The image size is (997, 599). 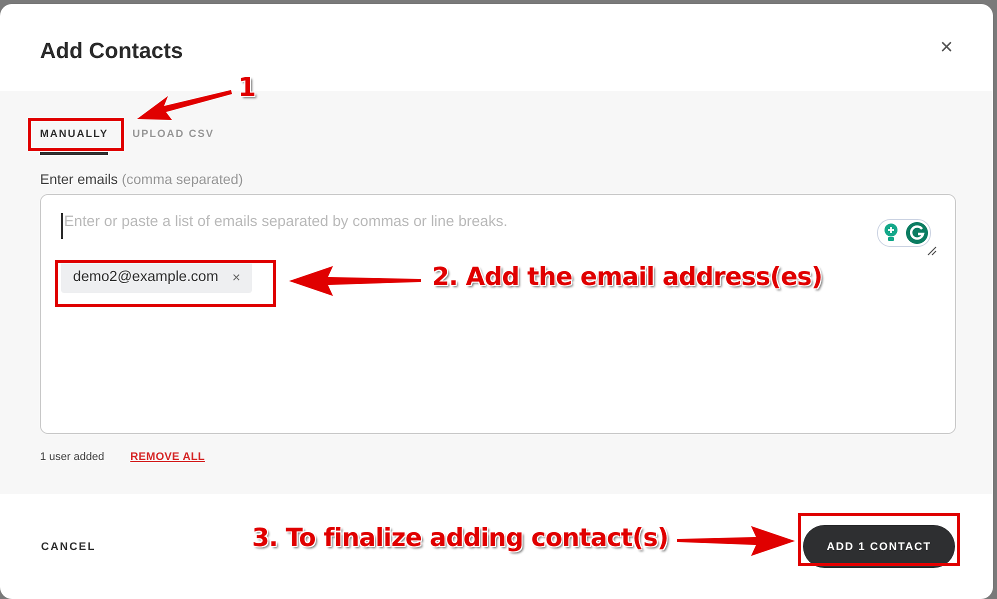 What do you see at coordinates (111, 51) in the screenshot?
I see `dialog-title: Add Contacts` at bounding box center [111, 51].